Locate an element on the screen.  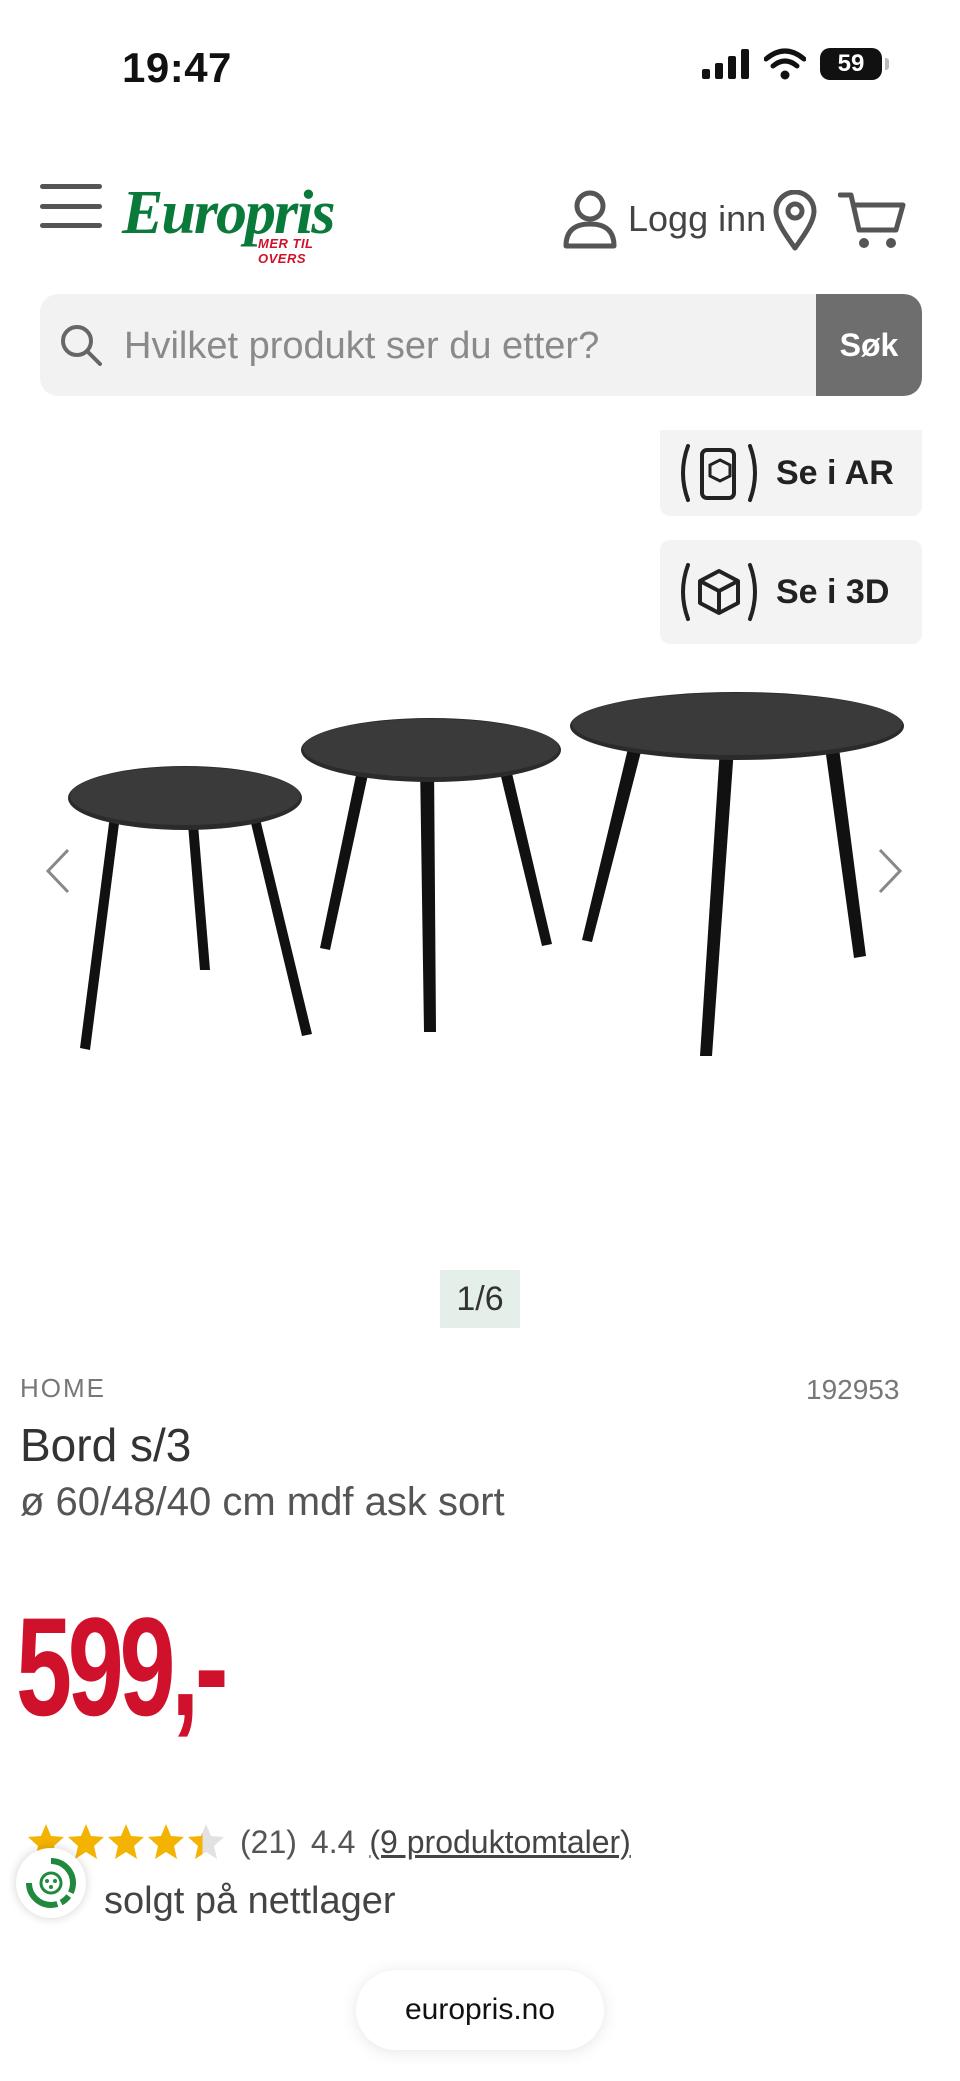
login-button: Logg inn is located at coordinates (664, 219).